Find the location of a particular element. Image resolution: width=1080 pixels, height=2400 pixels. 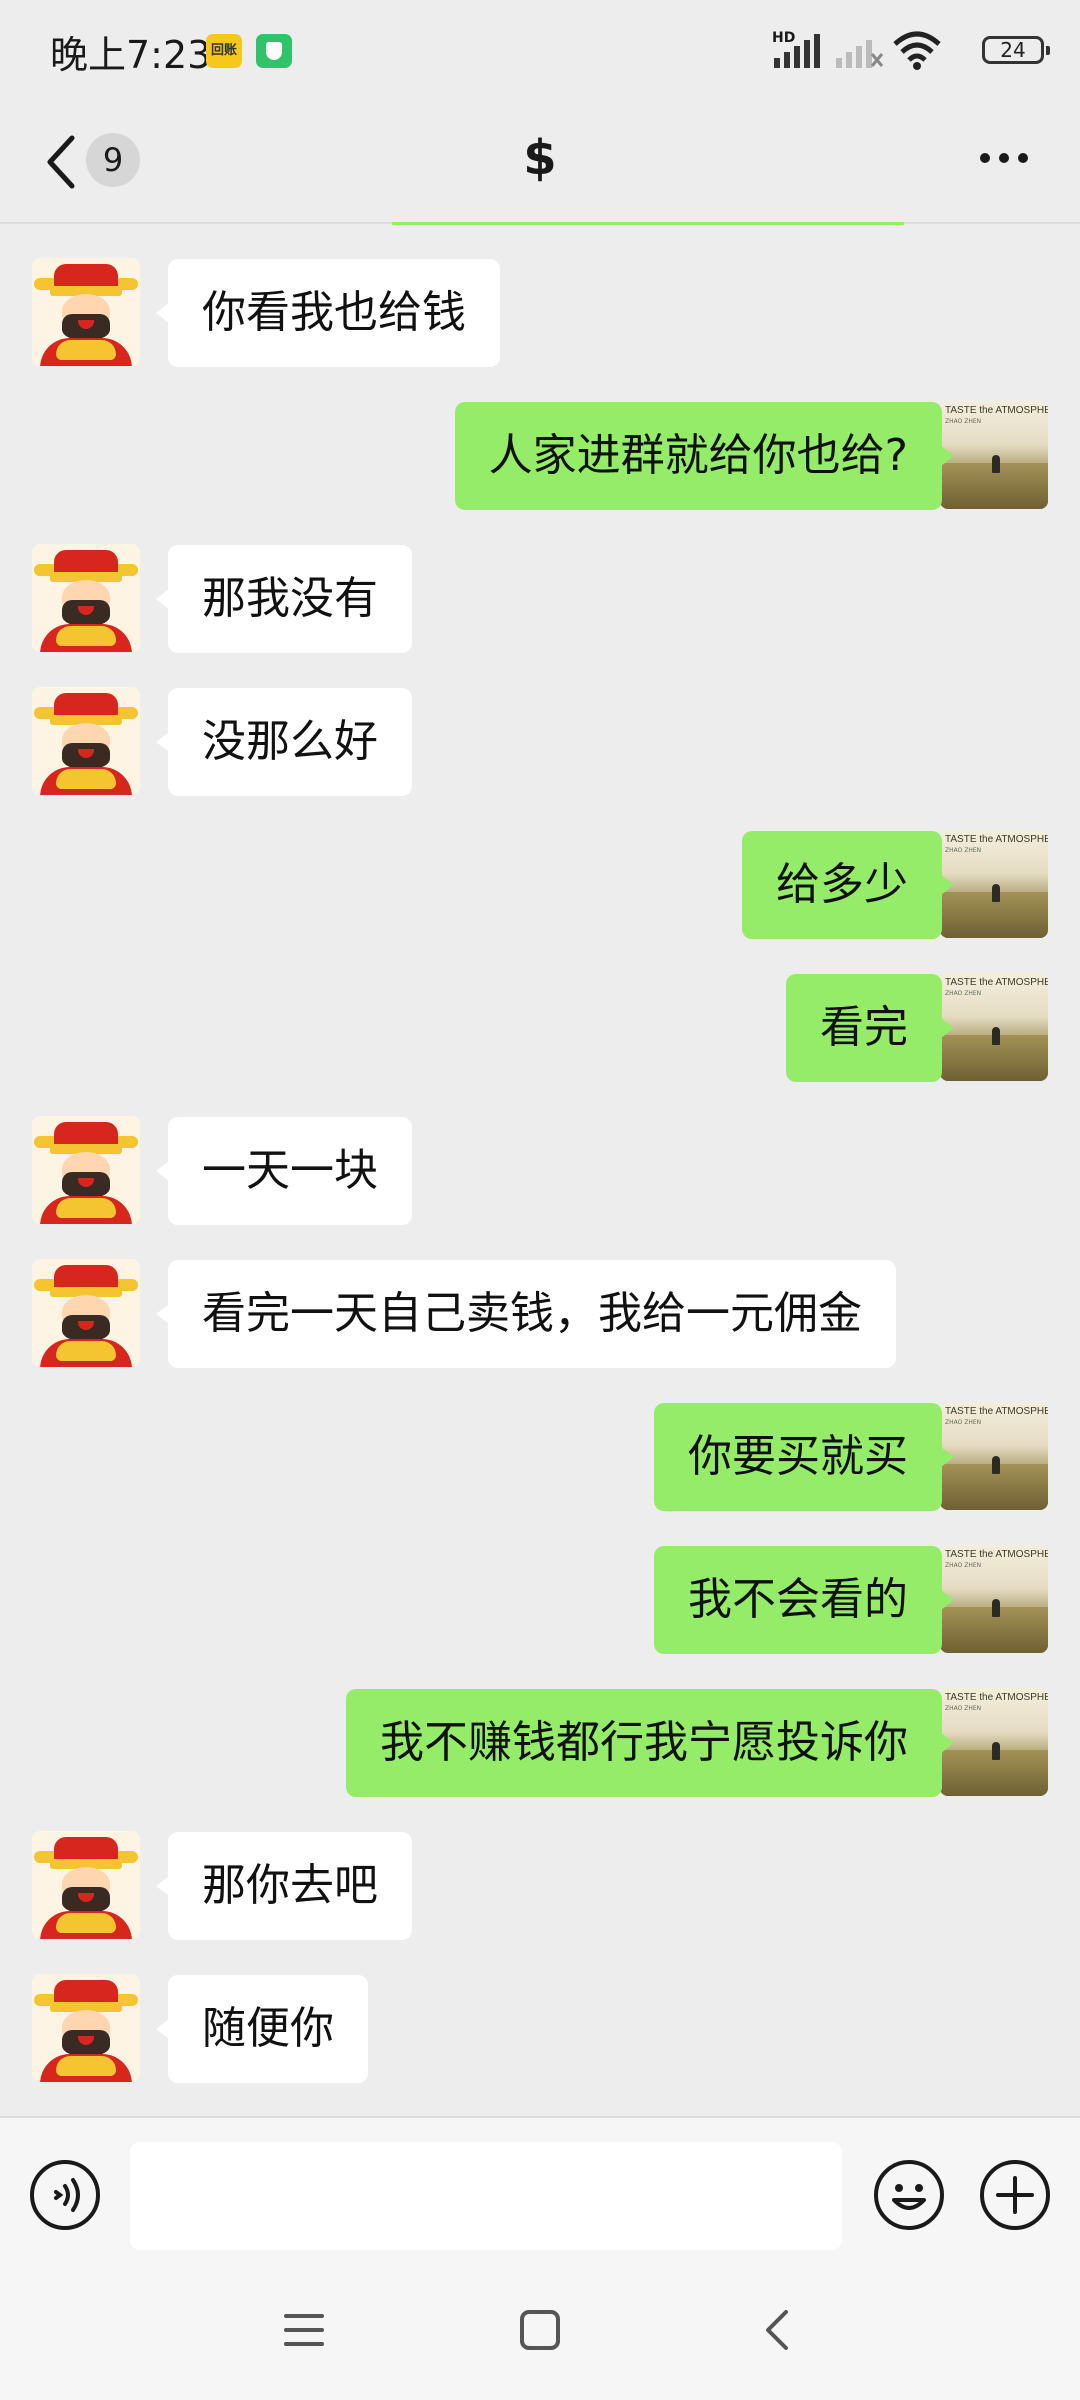

voice-input-icon is located at coordinates (65, 2195).